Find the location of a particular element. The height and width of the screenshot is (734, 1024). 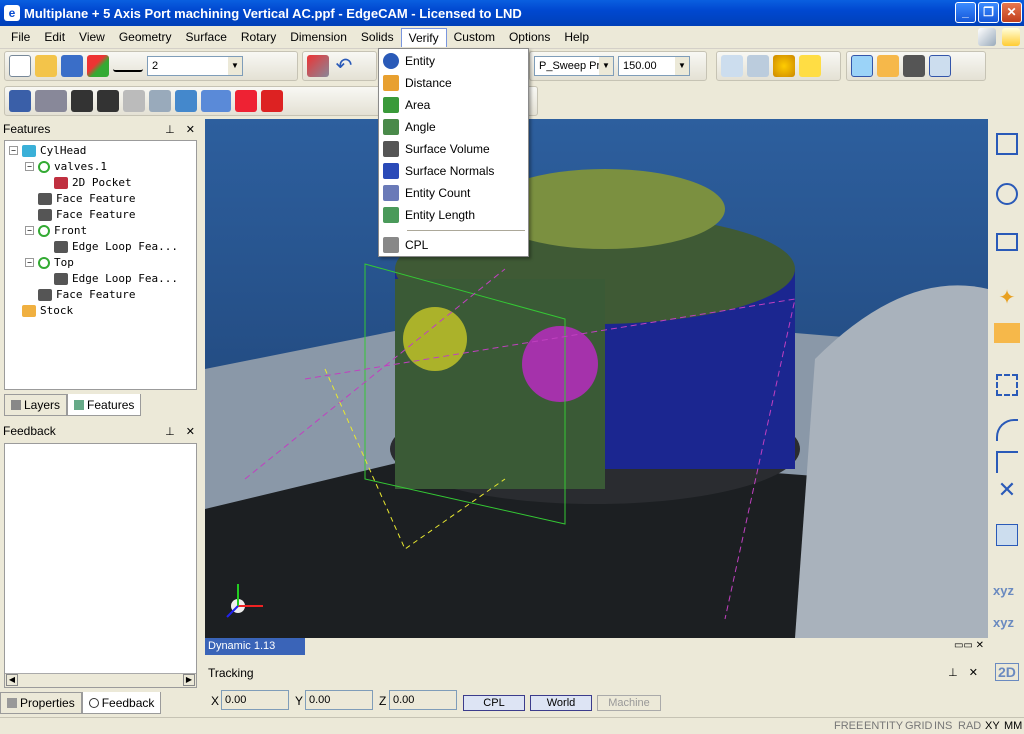

trim-tool-icon: ✕ is located at coordinates (1007, 490).